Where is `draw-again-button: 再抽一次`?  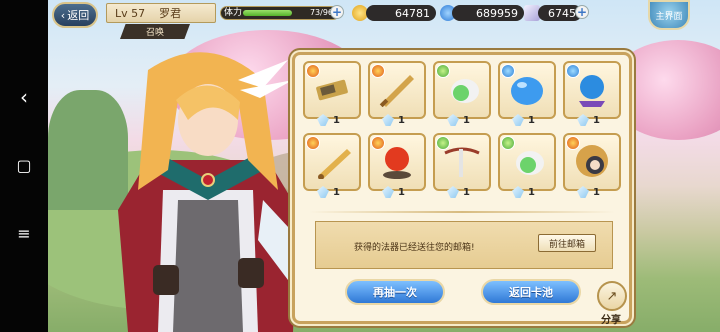
draw-again-button: 再抽一次 is located at coordinates (395, 292).